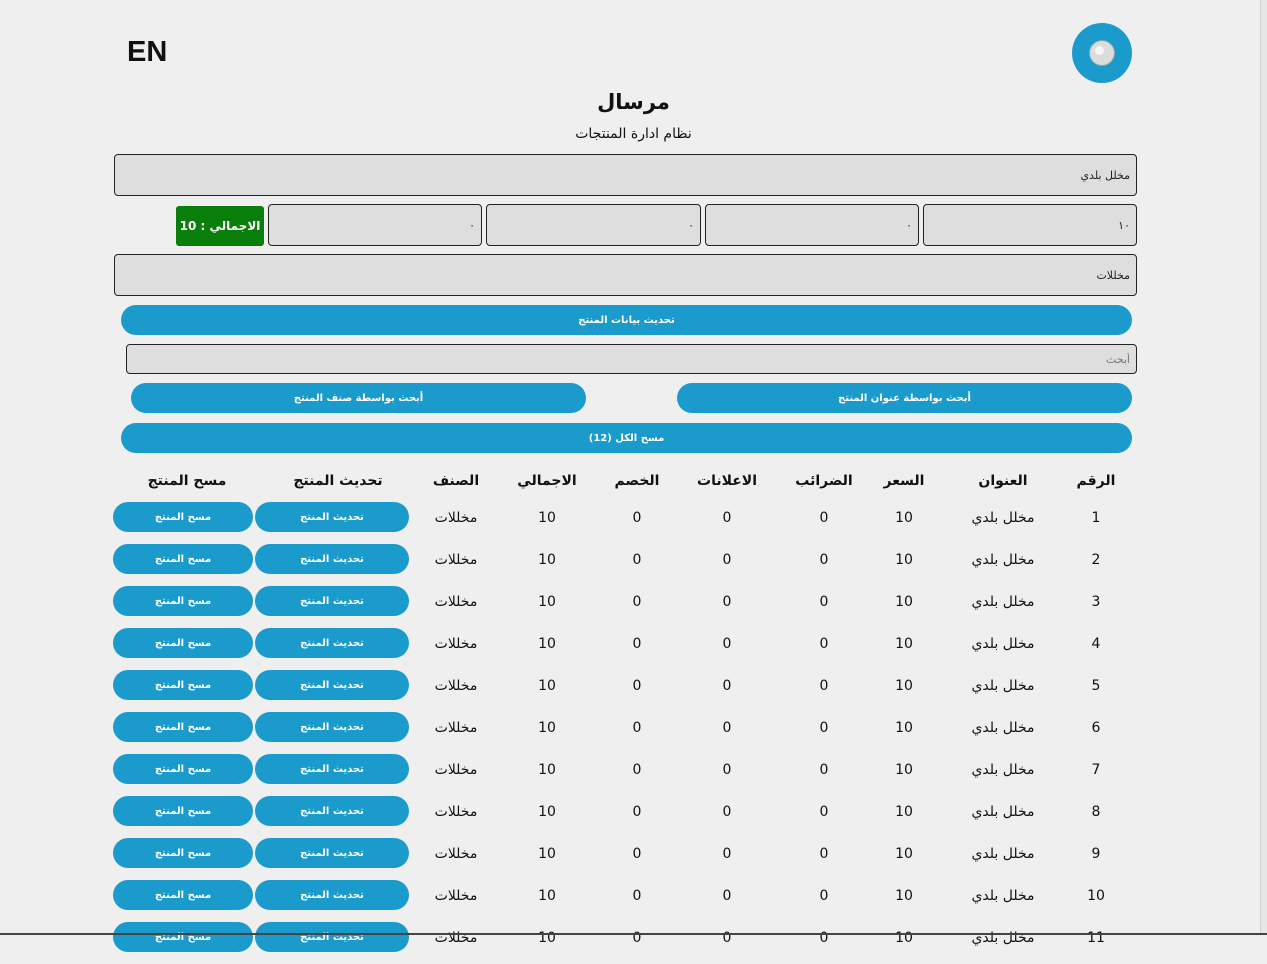 The height and width of the screenshot is (964, 1267). What do you see at coordinates (187, 481) in the screenshot?
I see `header-delete: مسح المنتج` at bounding box center [187, 481].